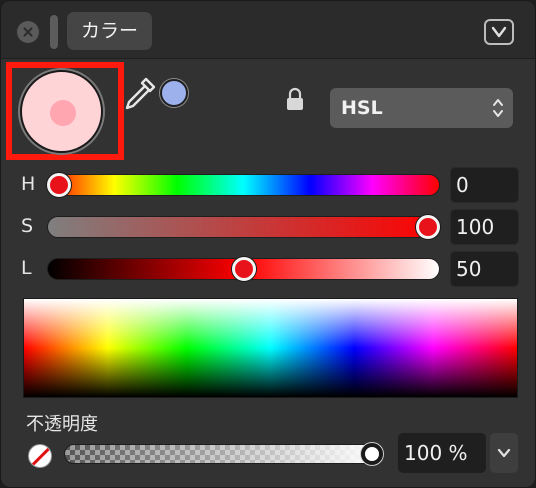 This screenshot has width=536, height=488. I want to click on eyedropper-icon, so click(140, 93).